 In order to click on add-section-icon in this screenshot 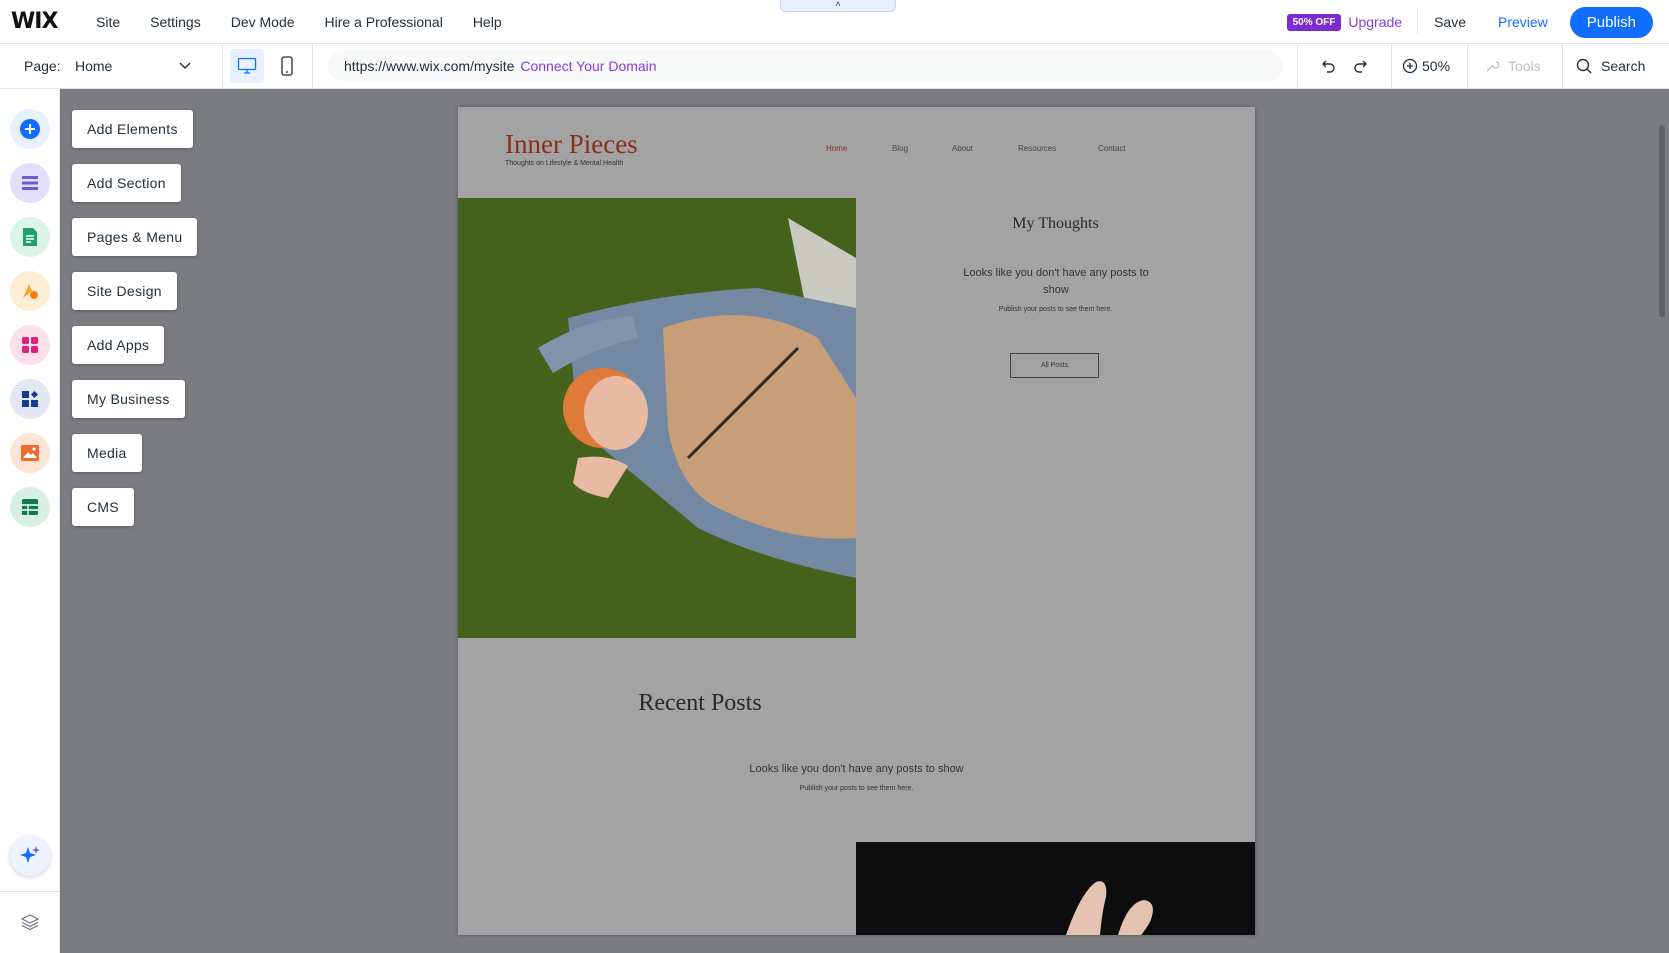, I will do `click(30, 183)`.